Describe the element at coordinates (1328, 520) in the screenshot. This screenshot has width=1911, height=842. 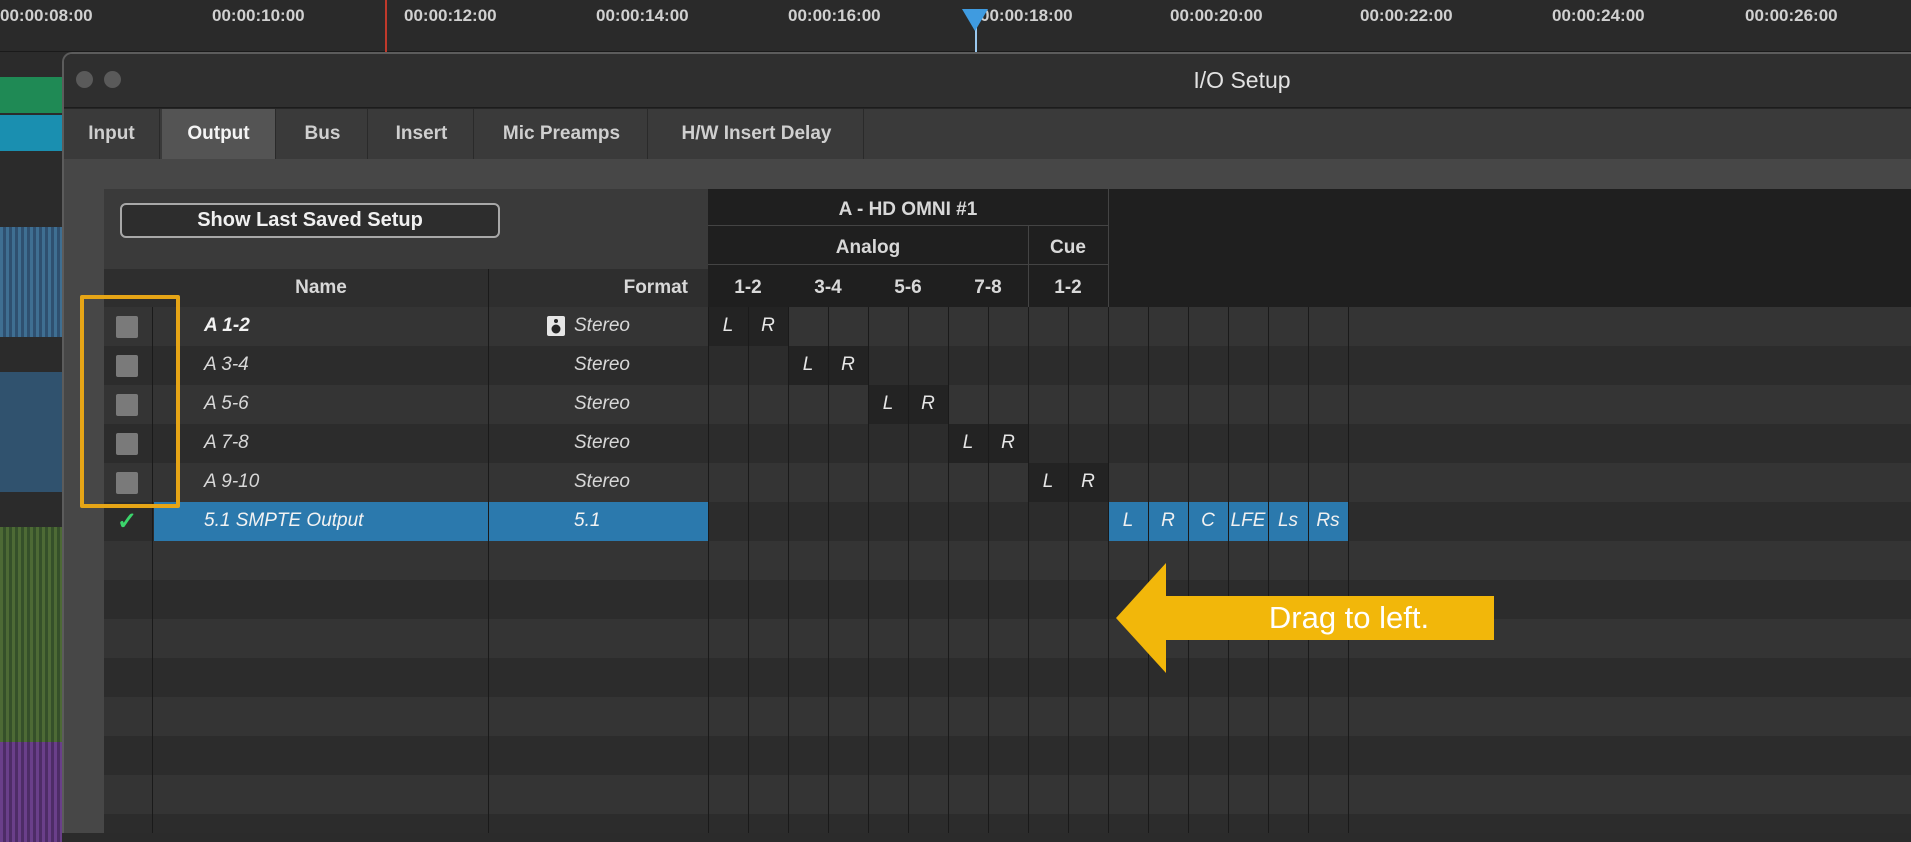
I see `channel-label: Rs` at that location.